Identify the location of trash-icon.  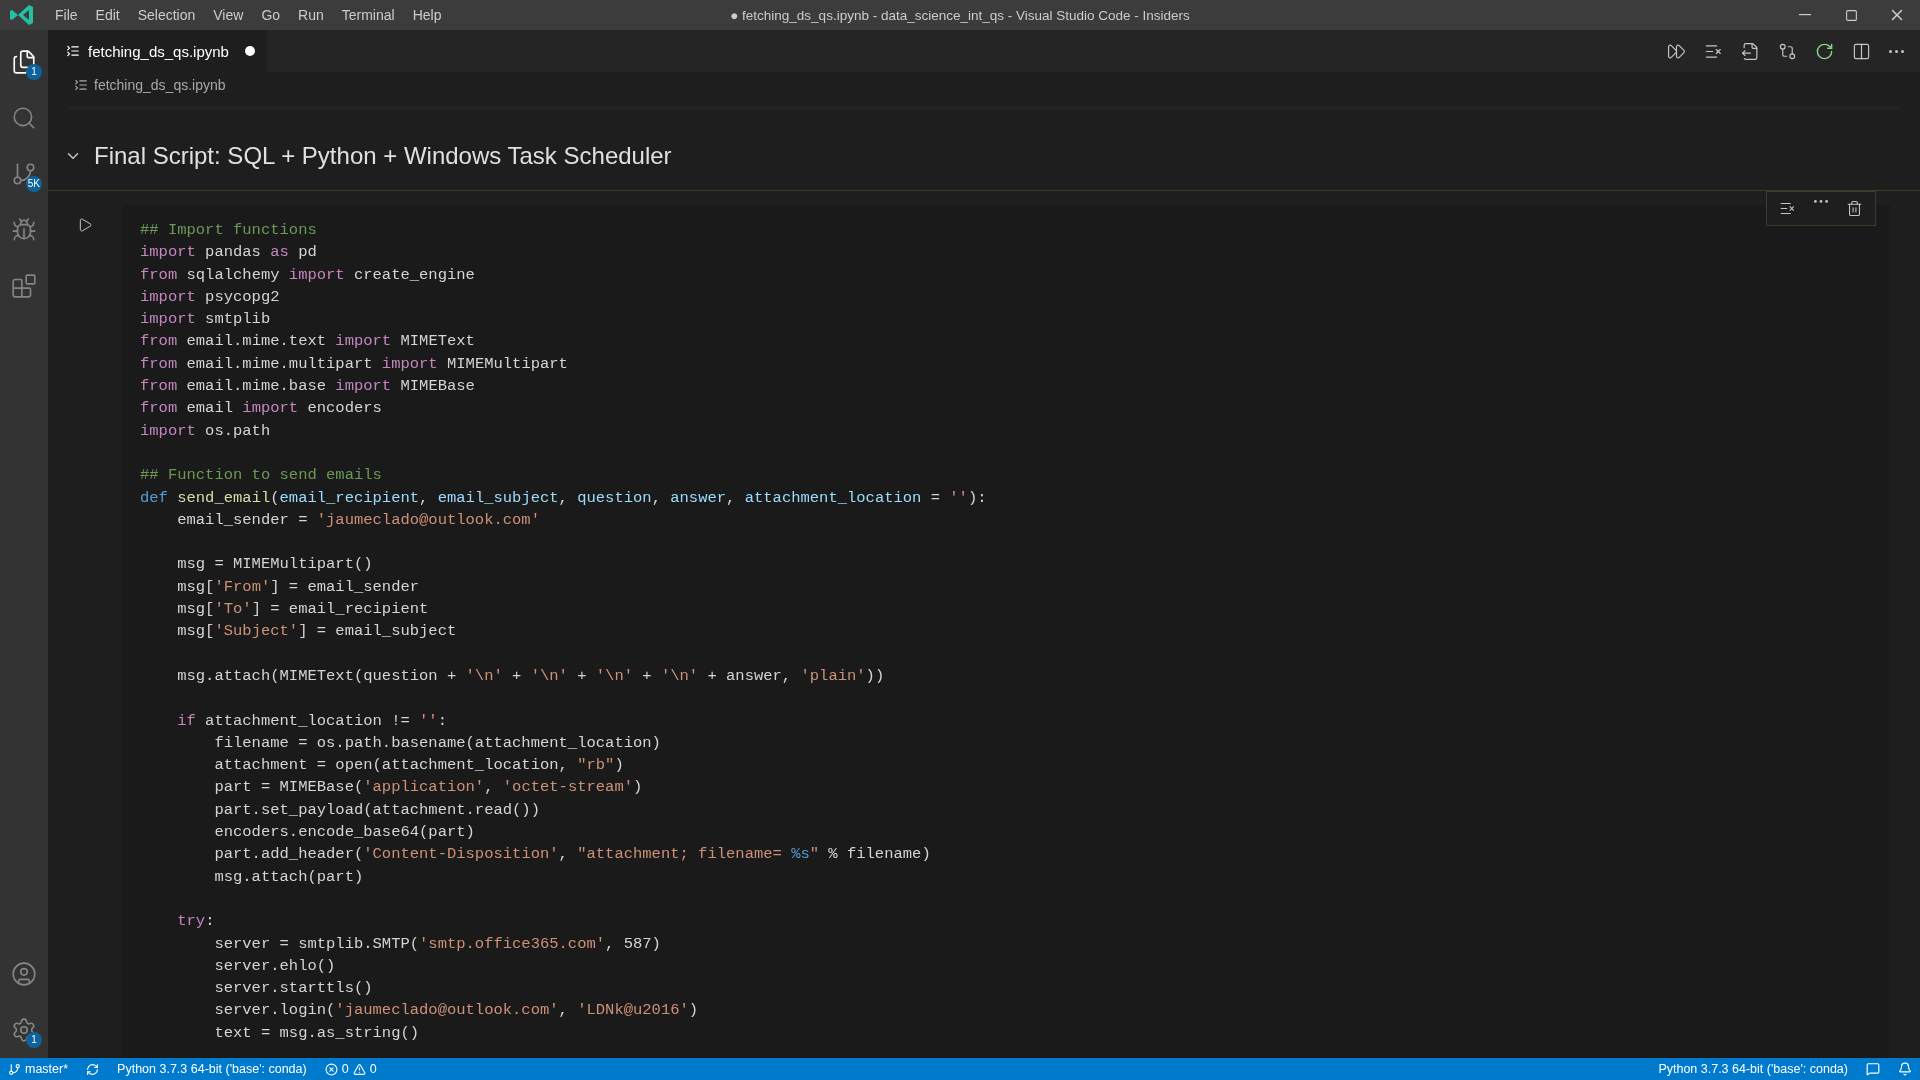
(1854, 208).